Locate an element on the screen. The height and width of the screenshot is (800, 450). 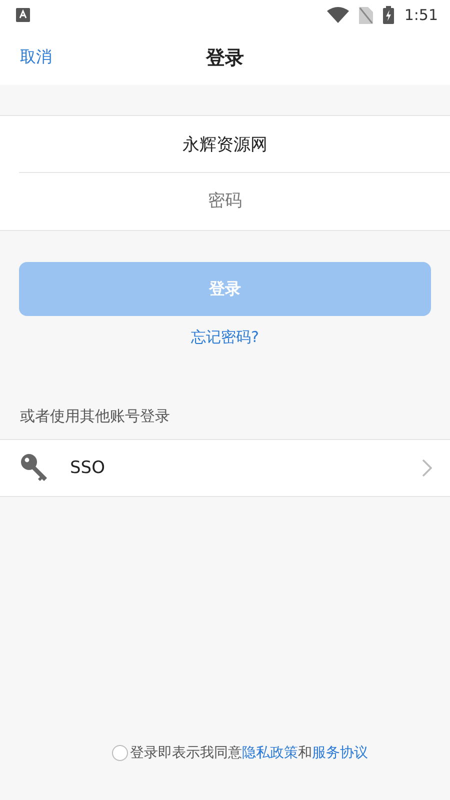
forgot-password-link: 忘记密码? is located at coordinates (225, 337).